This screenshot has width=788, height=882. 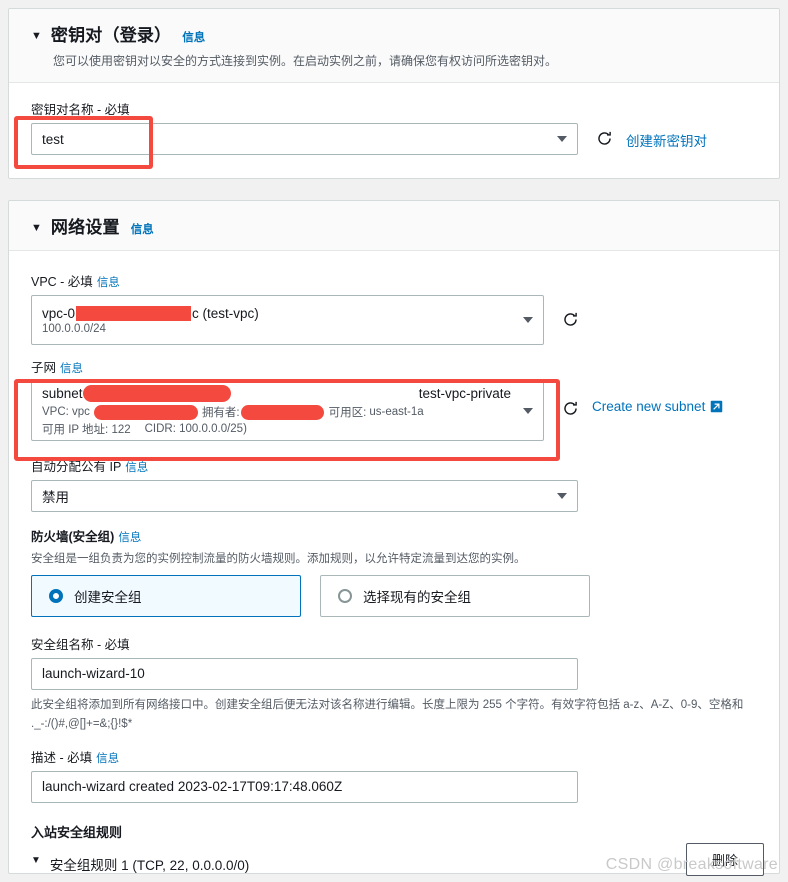 I want to click on firewall-option-select-existing: 选择现有的安全组, so click(x=455, y=595).